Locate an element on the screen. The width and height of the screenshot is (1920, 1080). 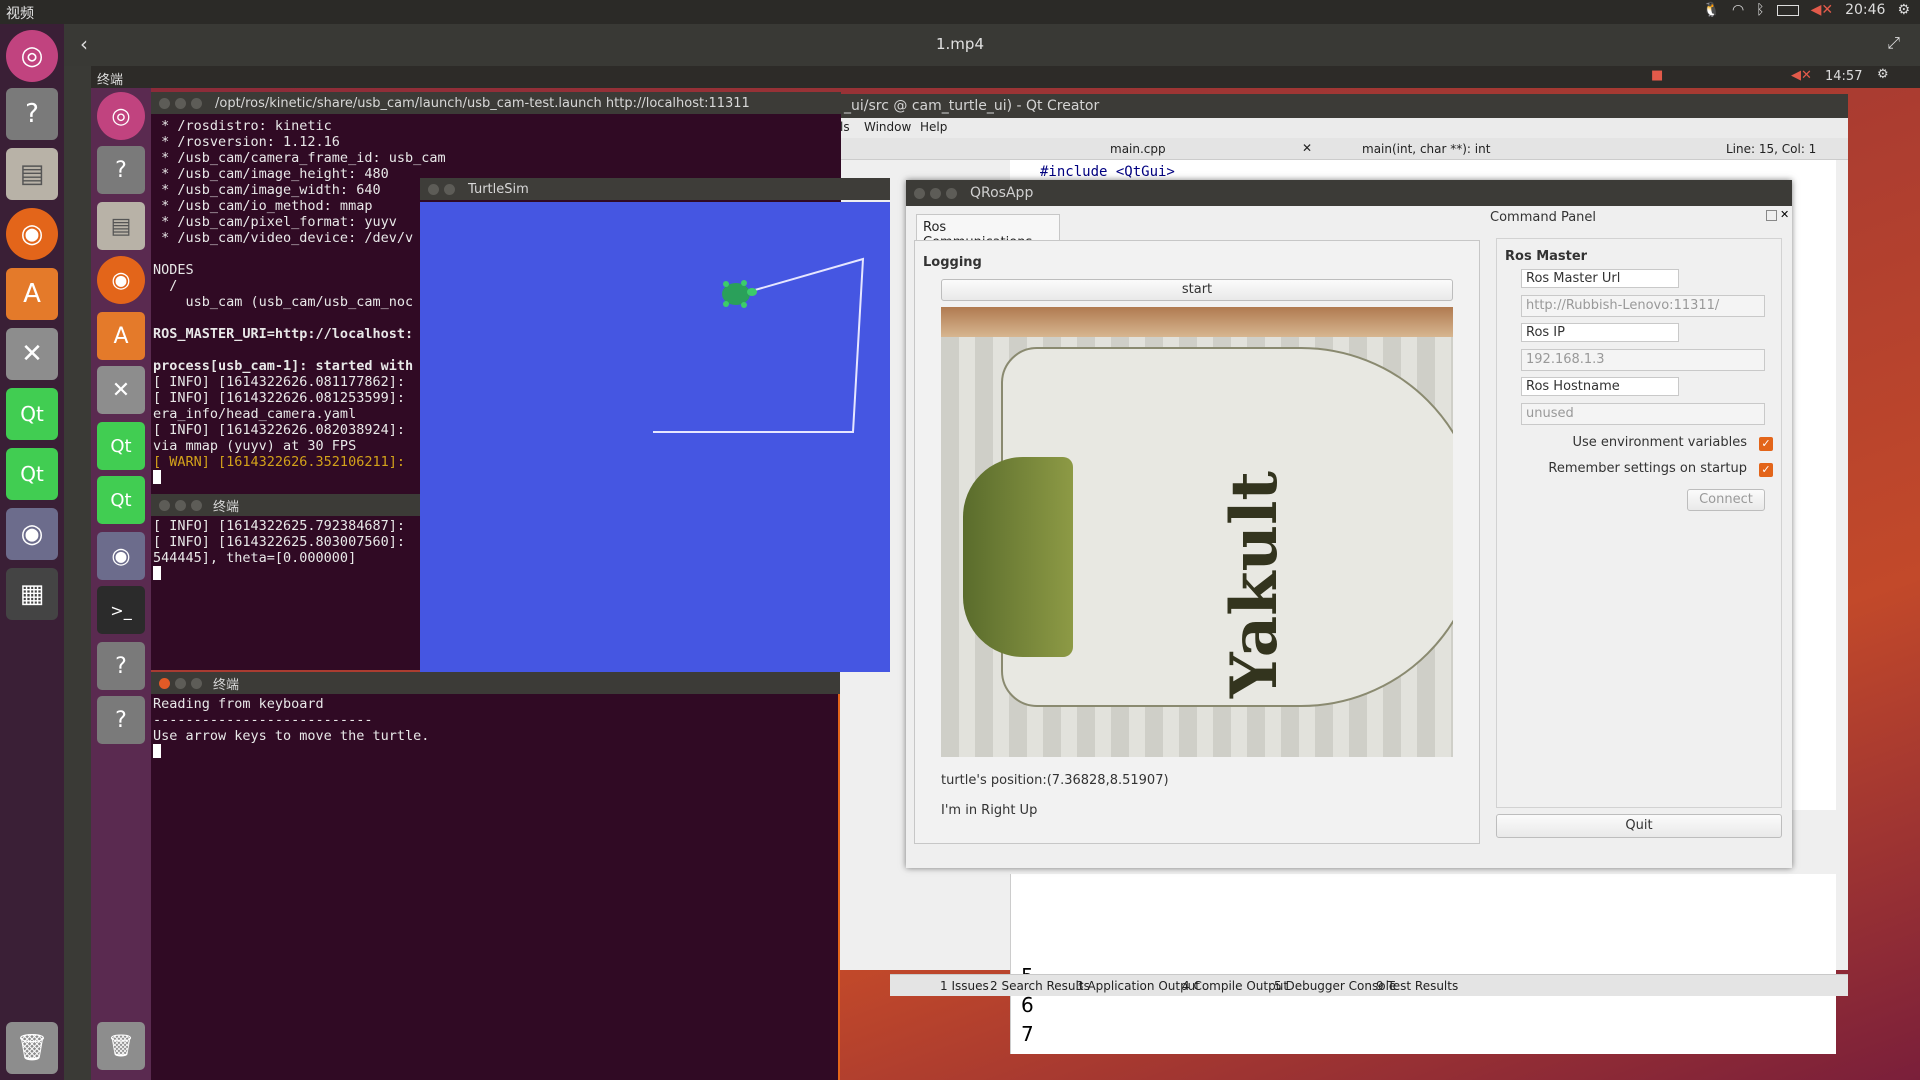
inner-trash-icon: 🗑 is located at coordinates (121, 1046).